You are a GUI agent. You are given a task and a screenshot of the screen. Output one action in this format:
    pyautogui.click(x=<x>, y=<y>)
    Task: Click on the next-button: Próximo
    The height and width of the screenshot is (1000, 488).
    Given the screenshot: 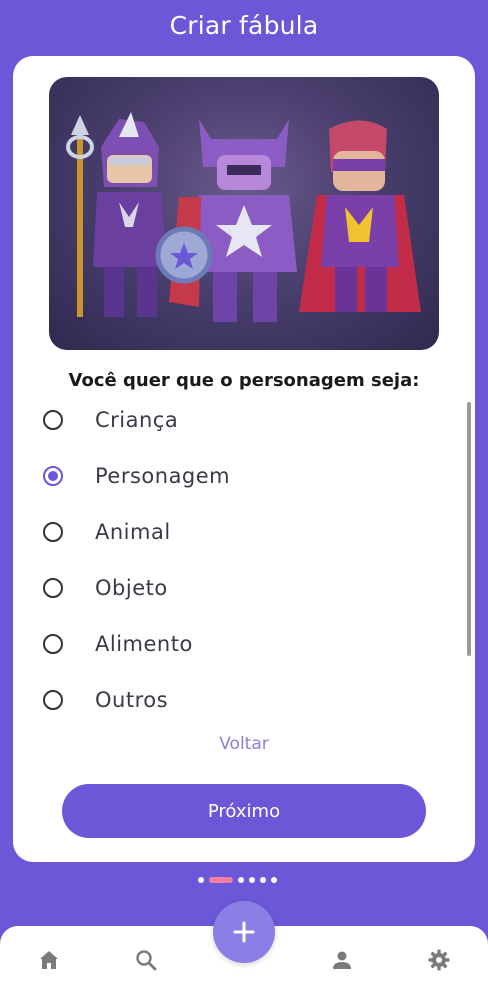 What is the action you would take?
    pyautogui.click(x=244, y=811)
    